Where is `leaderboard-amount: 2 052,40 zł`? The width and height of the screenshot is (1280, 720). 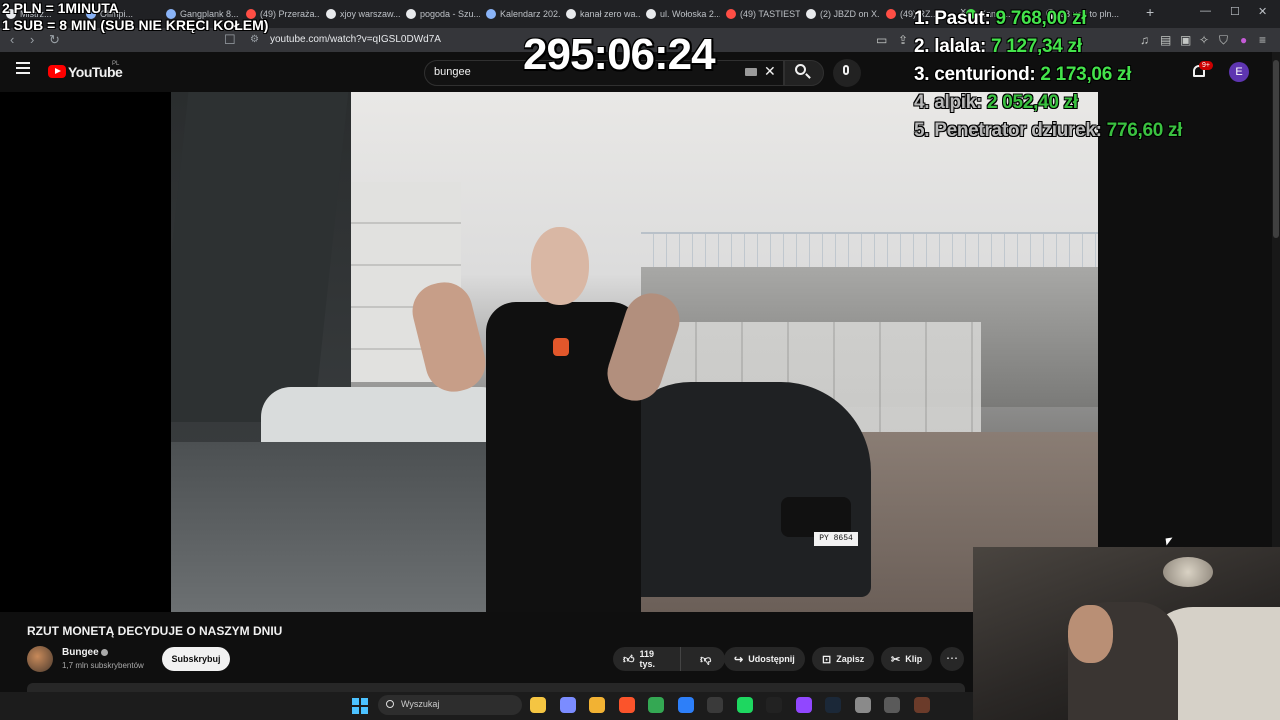 leaderboard-amount: 2 052,40 zł is located at coordinates (1032, 102).